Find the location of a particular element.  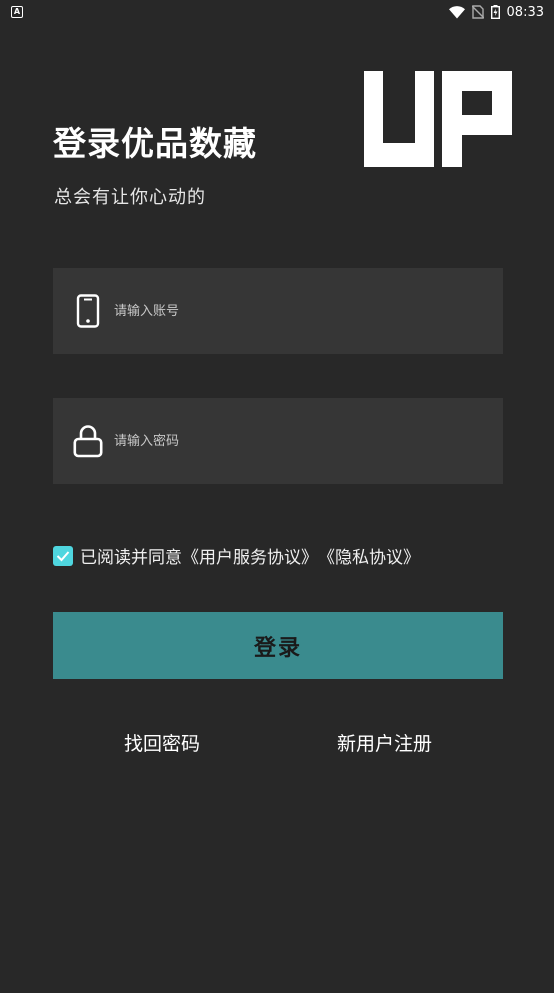

account-field is located at coordinates (278, 311).